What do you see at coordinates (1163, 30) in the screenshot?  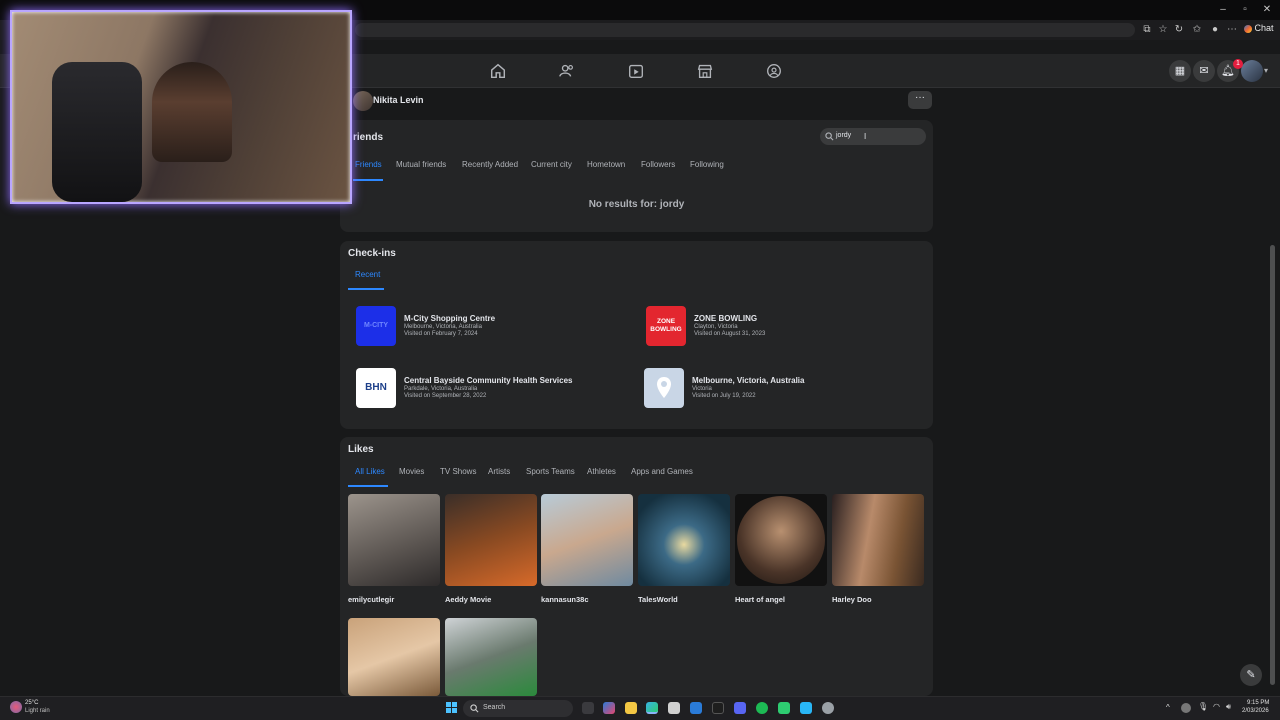 I see `favorite-star-icon: ☆` at bounding box center [1163, 30].